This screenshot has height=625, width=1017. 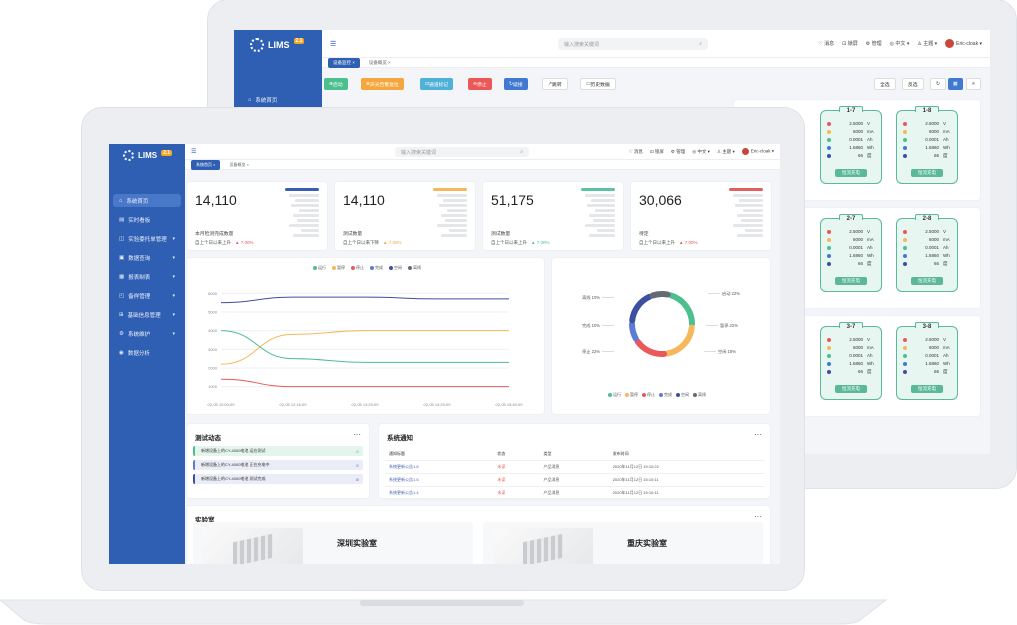 I want to click on front-tool-lock: ⊡ 锁屏, so click(x=657, y=152).